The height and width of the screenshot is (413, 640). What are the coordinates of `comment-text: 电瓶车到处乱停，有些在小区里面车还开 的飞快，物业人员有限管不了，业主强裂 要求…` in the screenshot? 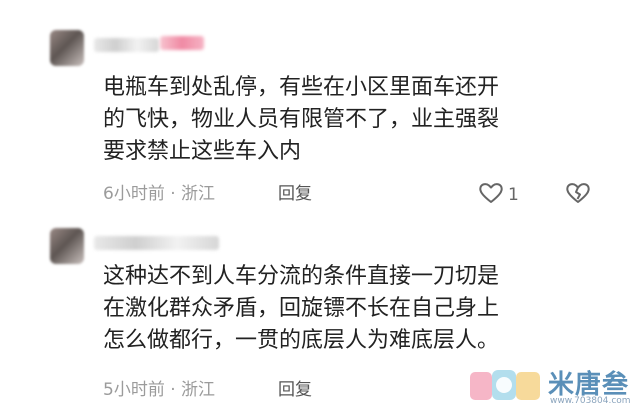 It's located at (301, 119).